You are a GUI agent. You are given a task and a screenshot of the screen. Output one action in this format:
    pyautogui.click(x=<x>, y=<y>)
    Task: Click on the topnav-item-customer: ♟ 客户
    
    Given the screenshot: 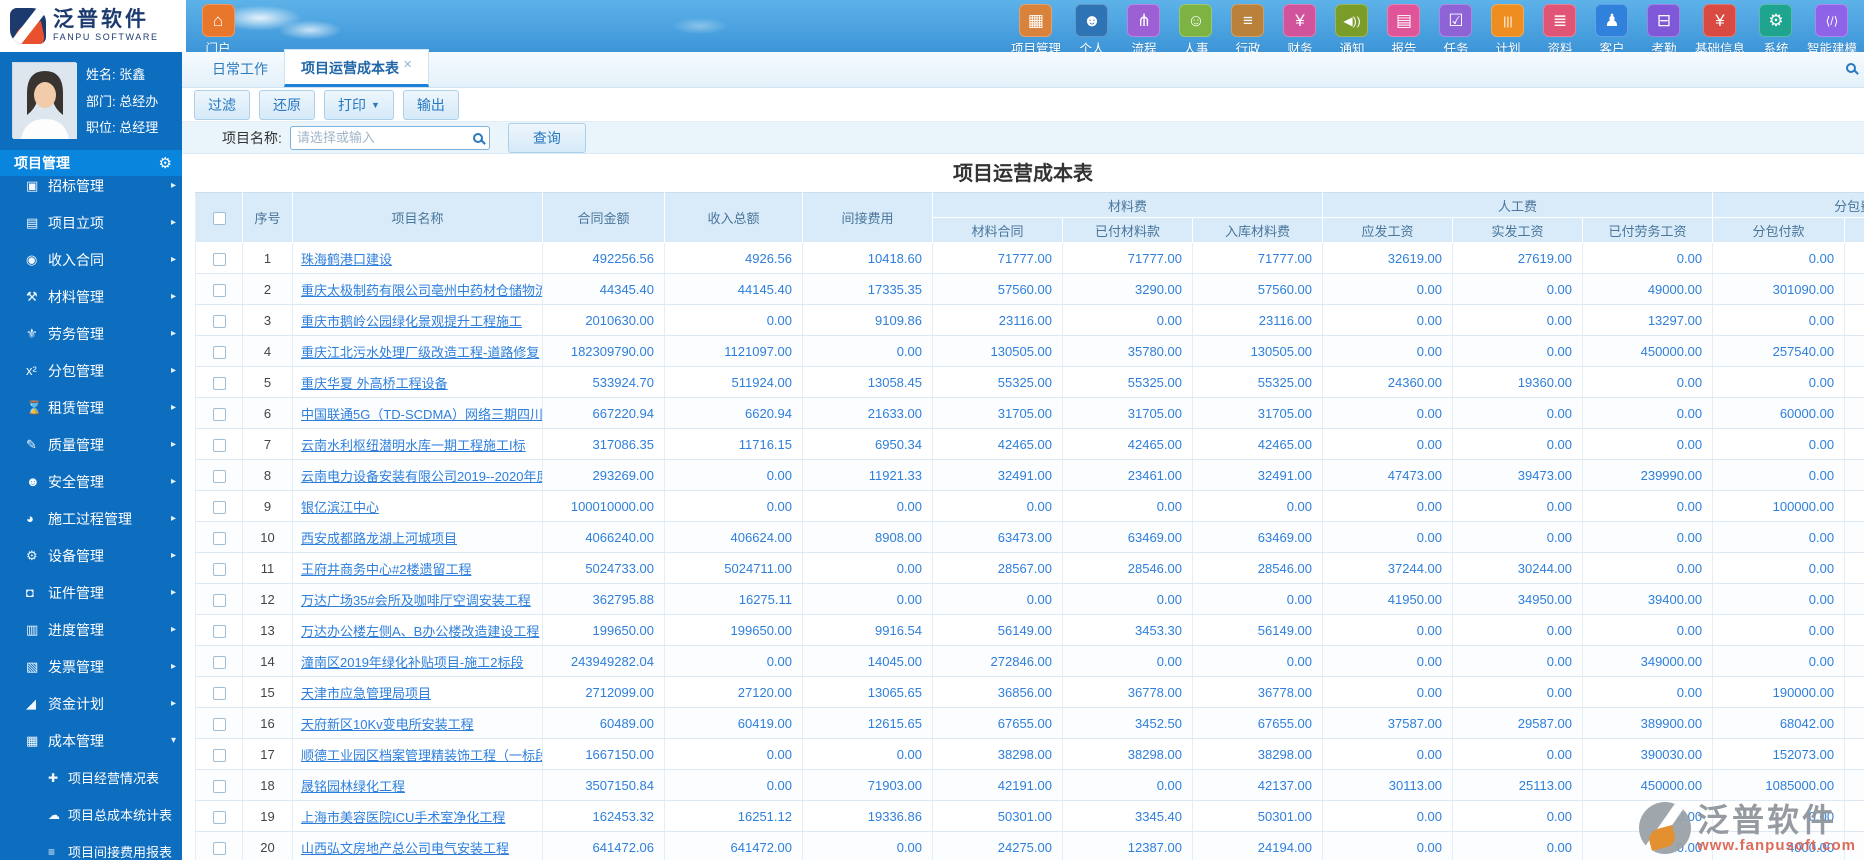 What is the action you would take?
    pyautogui.click(x=1612, y=29)
    